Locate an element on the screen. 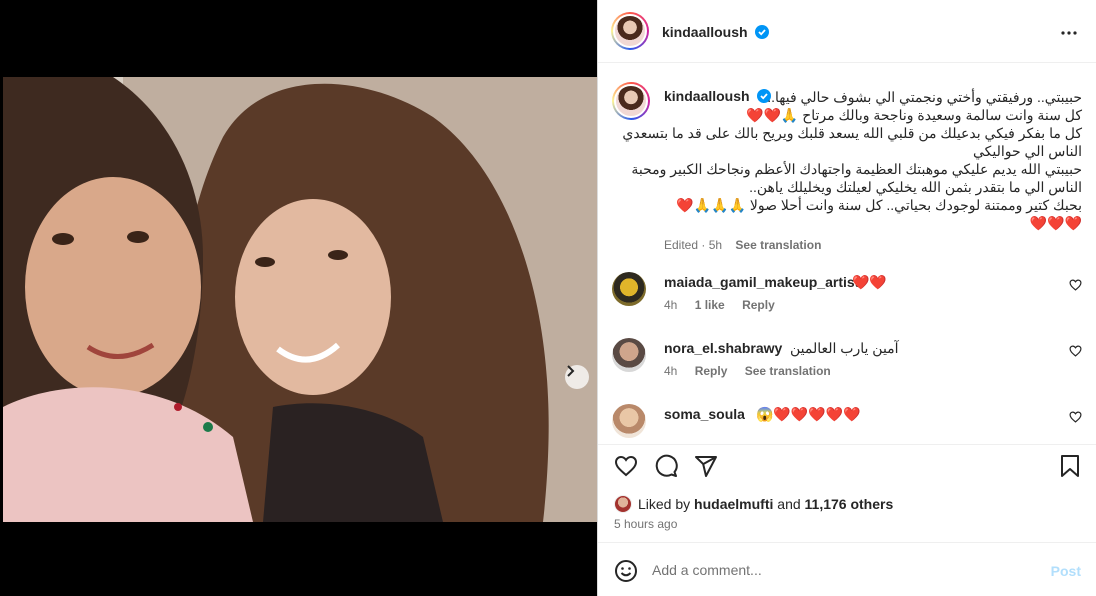 Image resolution: width=1096 pixels, height=596 pixels. caption-edited-time: Edited · 5h is located at coordinates (693, 245).